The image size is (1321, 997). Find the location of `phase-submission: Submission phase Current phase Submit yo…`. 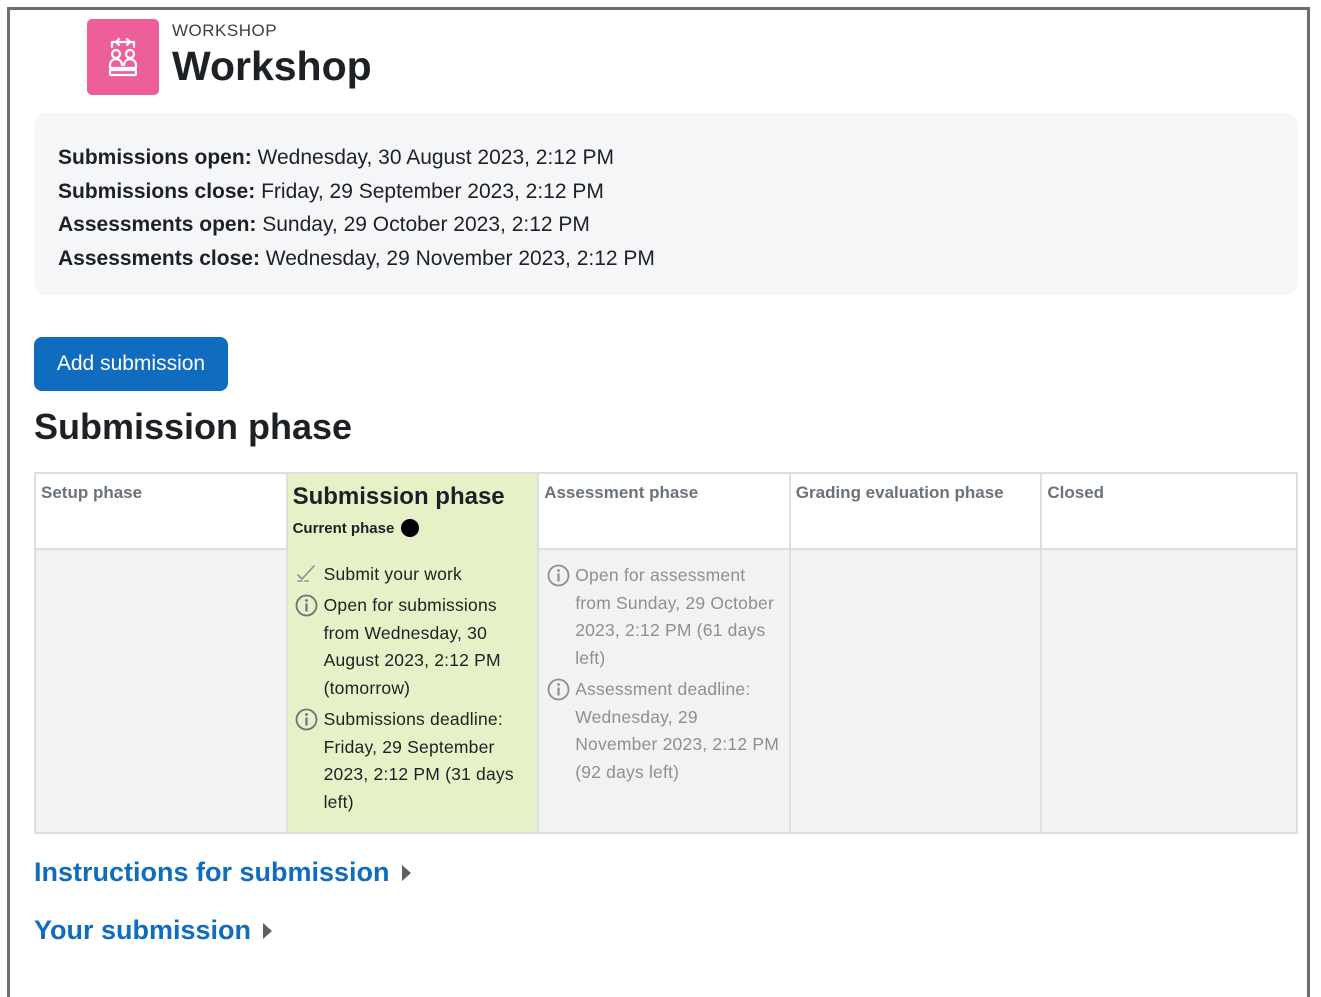

phase-submission: Submission phase Current phase Submit yo… is located at coordinates (413, 653).